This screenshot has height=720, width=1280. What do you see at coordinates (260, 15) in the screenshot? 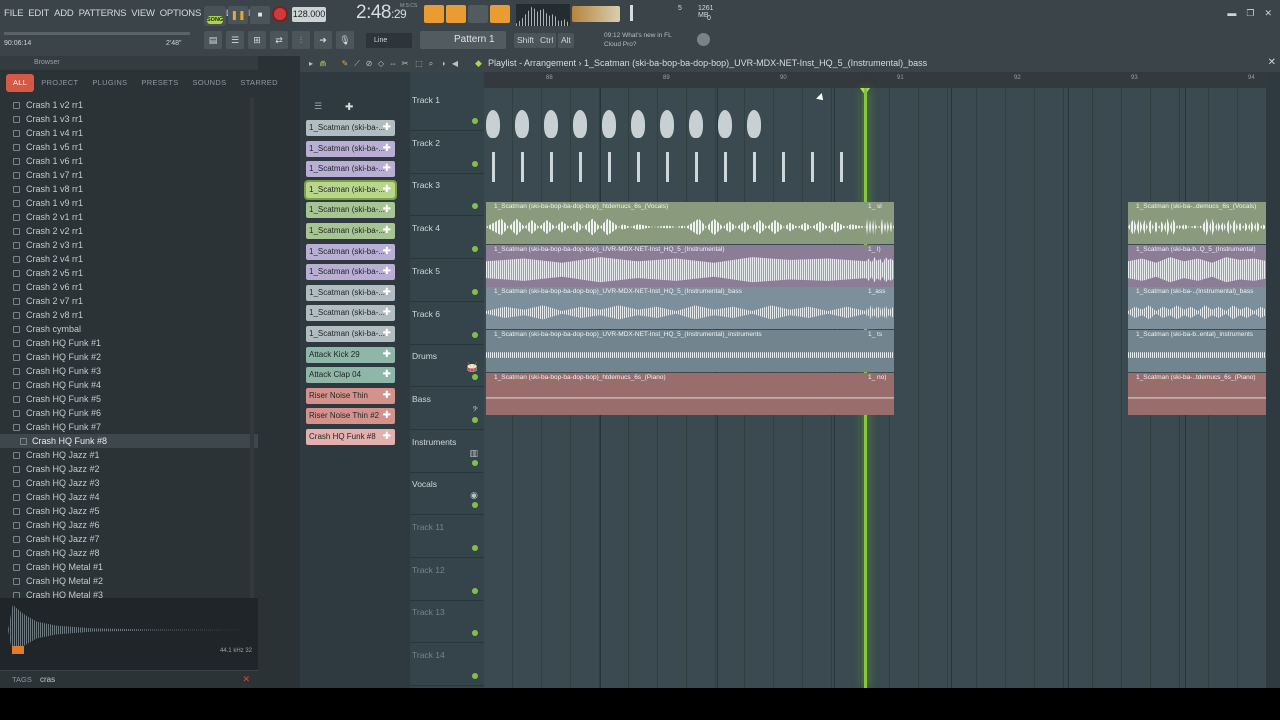
I see `stop-button: ■` at bounding box center [260, 15].